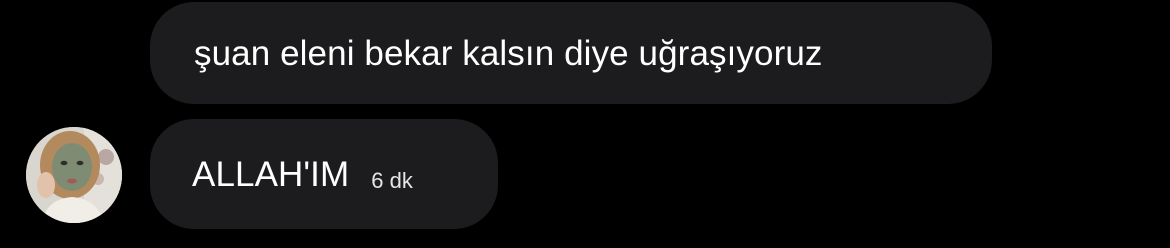  I want to click on avatar-image, so click(74, 175).